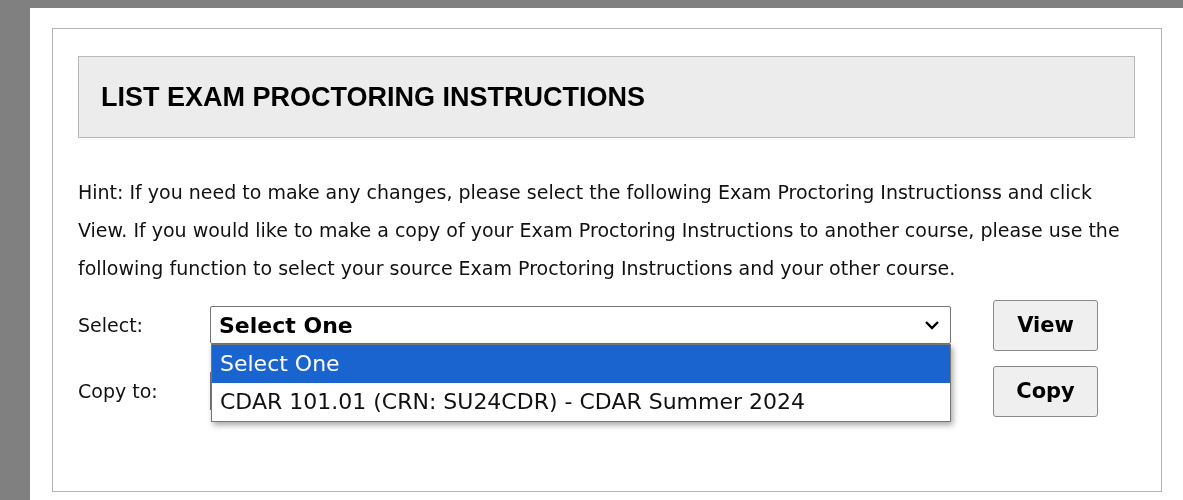  Describe the element at coordinates (373, 97) in the screenshot. I see `page-title: LIST EXAM PROCTORING INSTRUCTIONS` at that location.